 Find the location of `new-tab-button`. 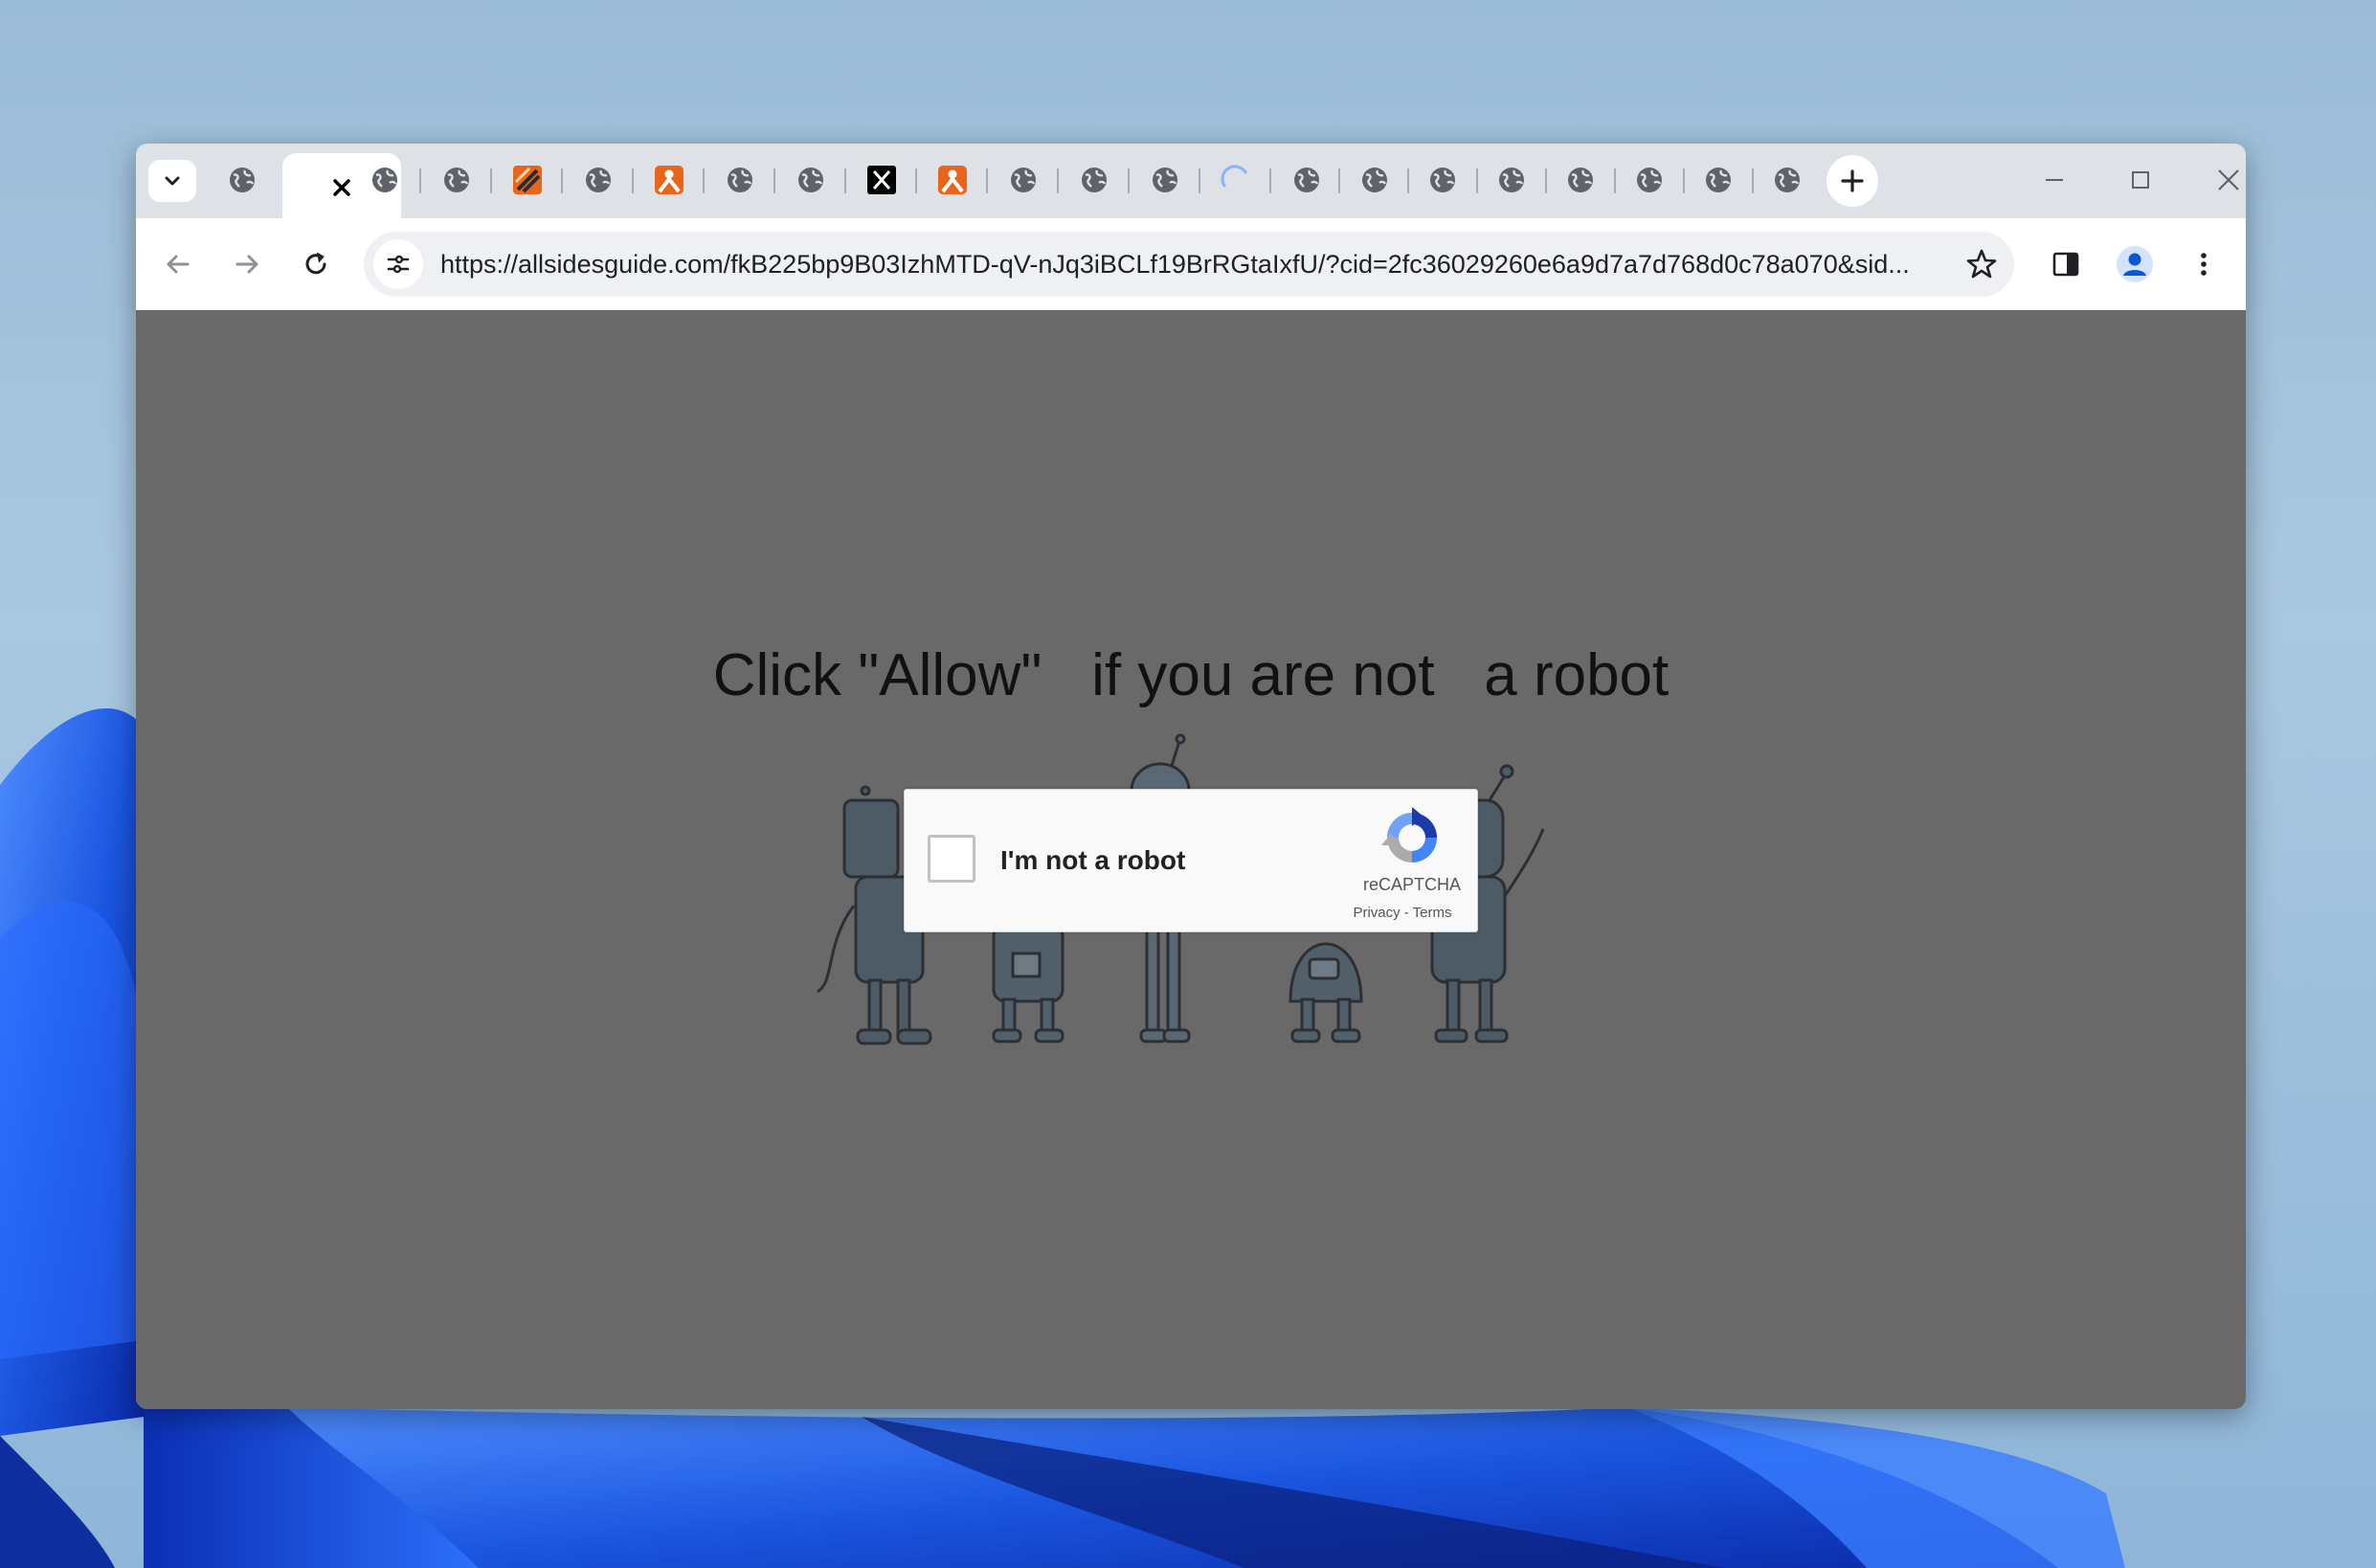

new-tab-button is located at coordinates (1852, 181).